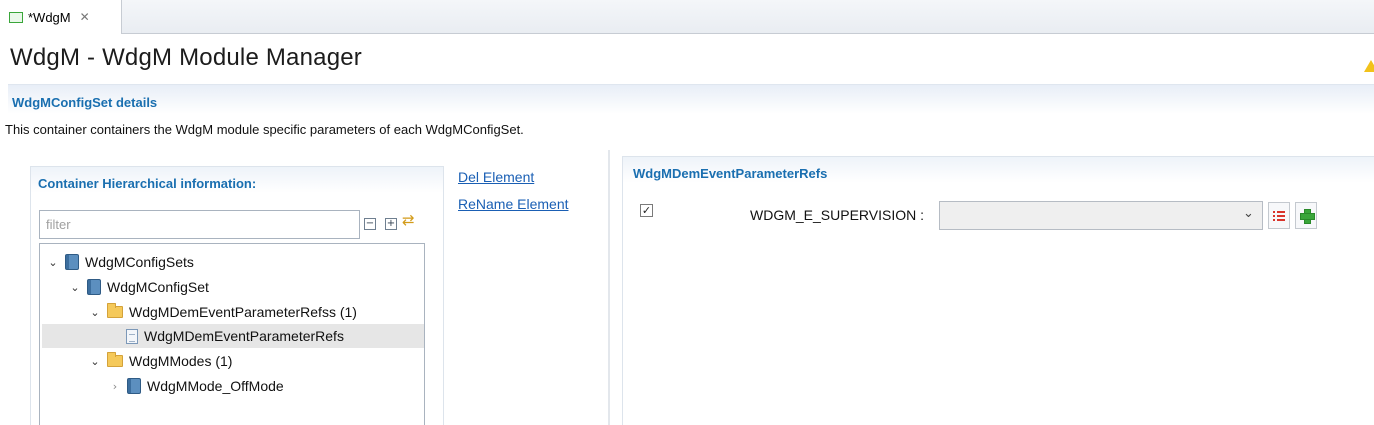 Image resolution: width=1374 pixels, height=425 pixels. What do you see at coordinates (496, 177) in the screenshot?
I see `del-element-link: Del Element` at bounding box center [496, 177].